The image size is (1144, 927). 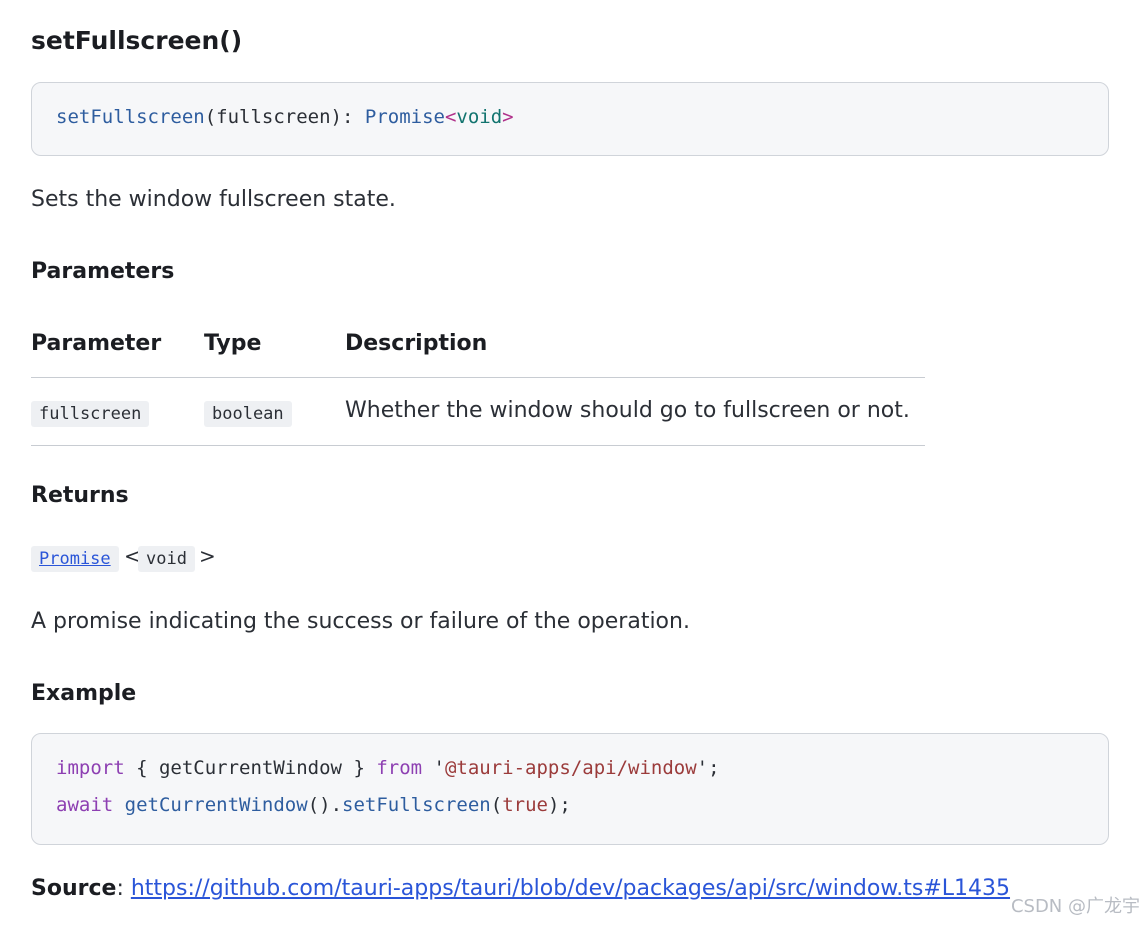 I want to click on returns-promise-link: Promise, so click(x=75, y=559).